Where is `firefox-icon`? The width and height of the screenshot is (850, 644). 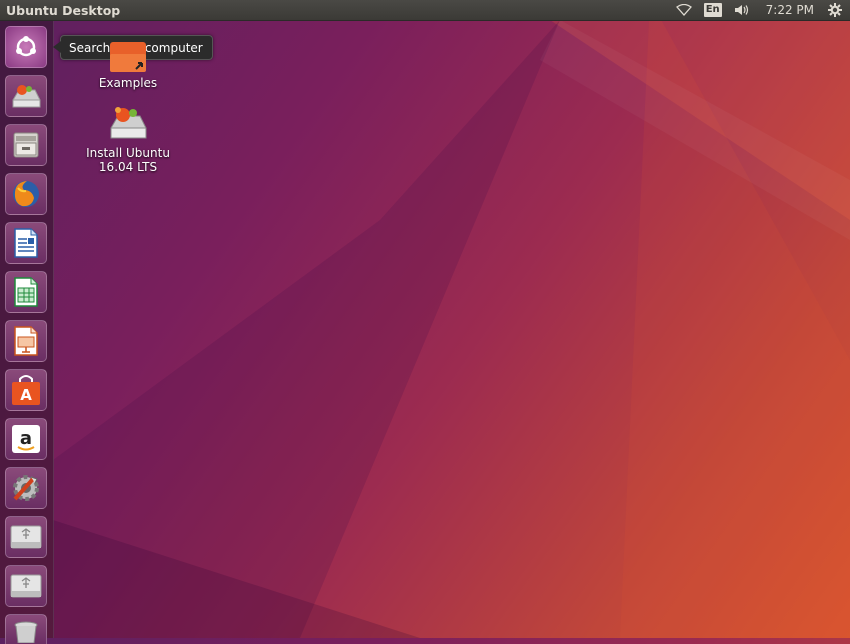
firefox-icon is located at coordinates (26, 194).